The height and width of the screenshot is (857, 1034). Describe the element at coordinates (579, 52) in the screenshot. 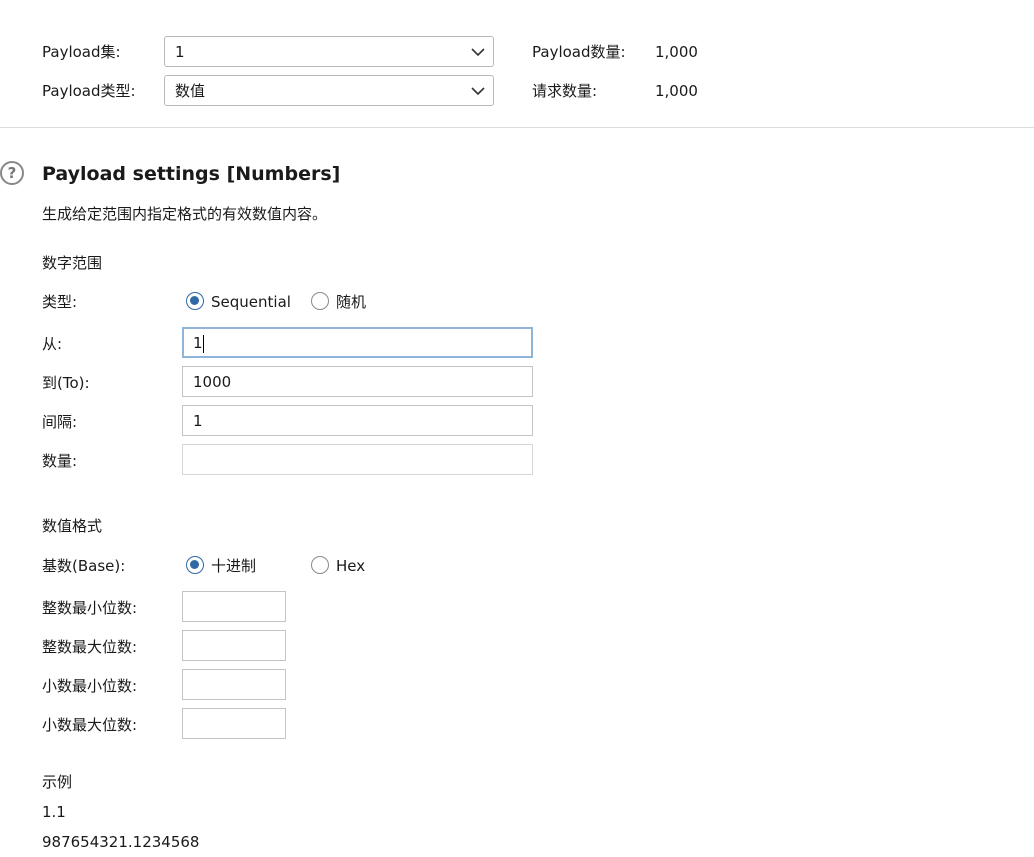

I see `payload-count-label: Payload数量:` at that location.